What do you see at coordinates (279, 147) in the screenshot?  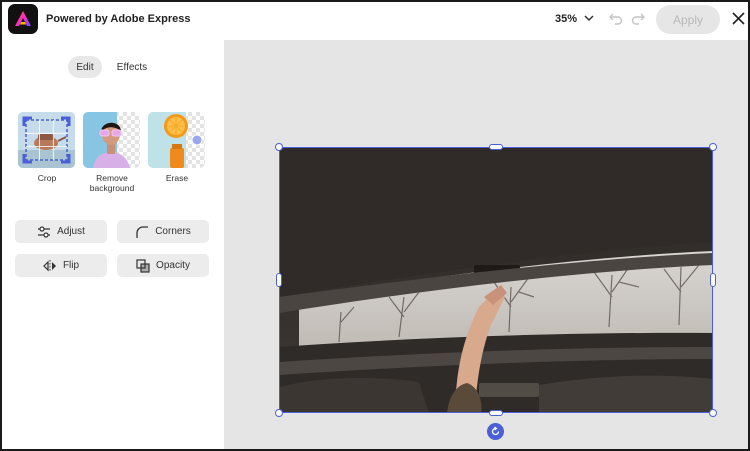 I see `resize-handle-top-left` at bounding box center [279, 147].